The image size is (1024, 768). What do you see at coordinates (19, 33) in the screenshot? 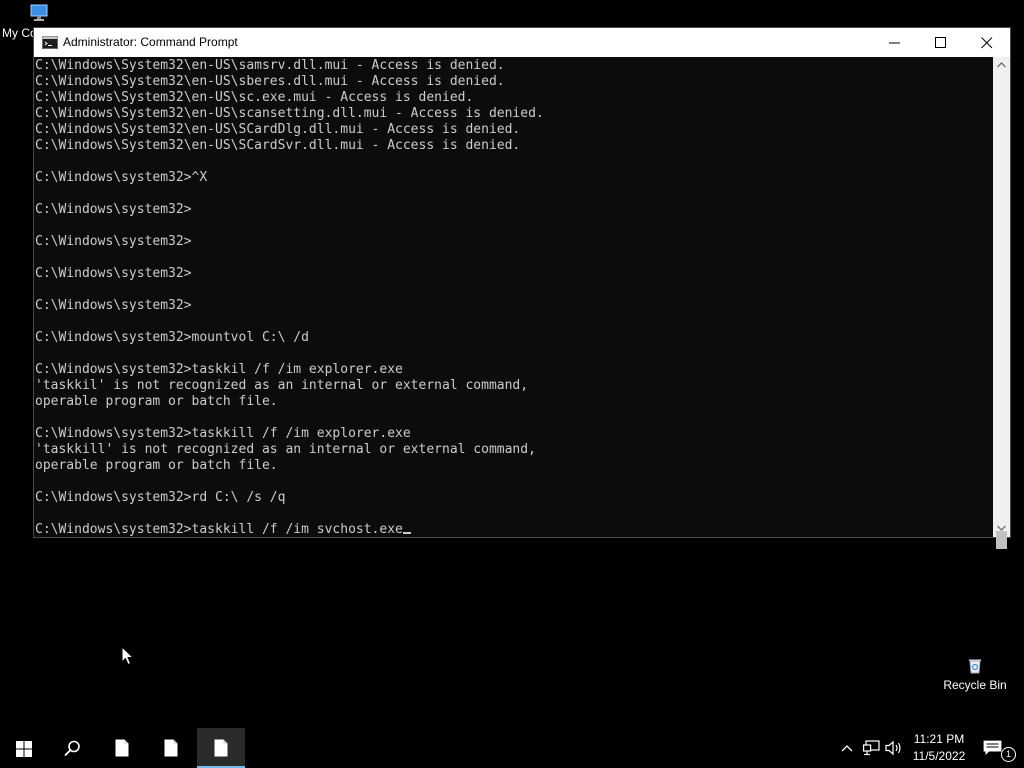
I see `desktop-icon-label: My Co` at bounding box center [19, 33].